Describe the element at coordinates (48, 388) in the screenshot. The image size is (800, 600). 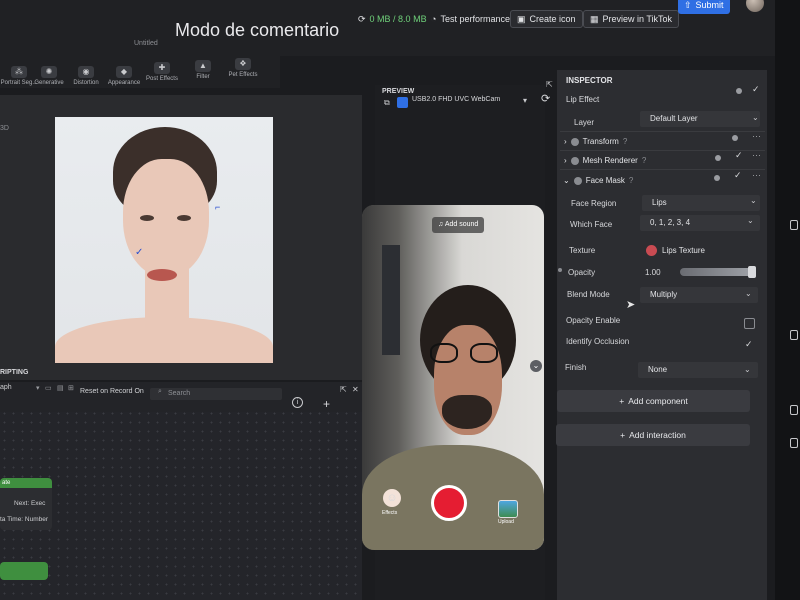
I see `panel-icon: ▭` at that location.